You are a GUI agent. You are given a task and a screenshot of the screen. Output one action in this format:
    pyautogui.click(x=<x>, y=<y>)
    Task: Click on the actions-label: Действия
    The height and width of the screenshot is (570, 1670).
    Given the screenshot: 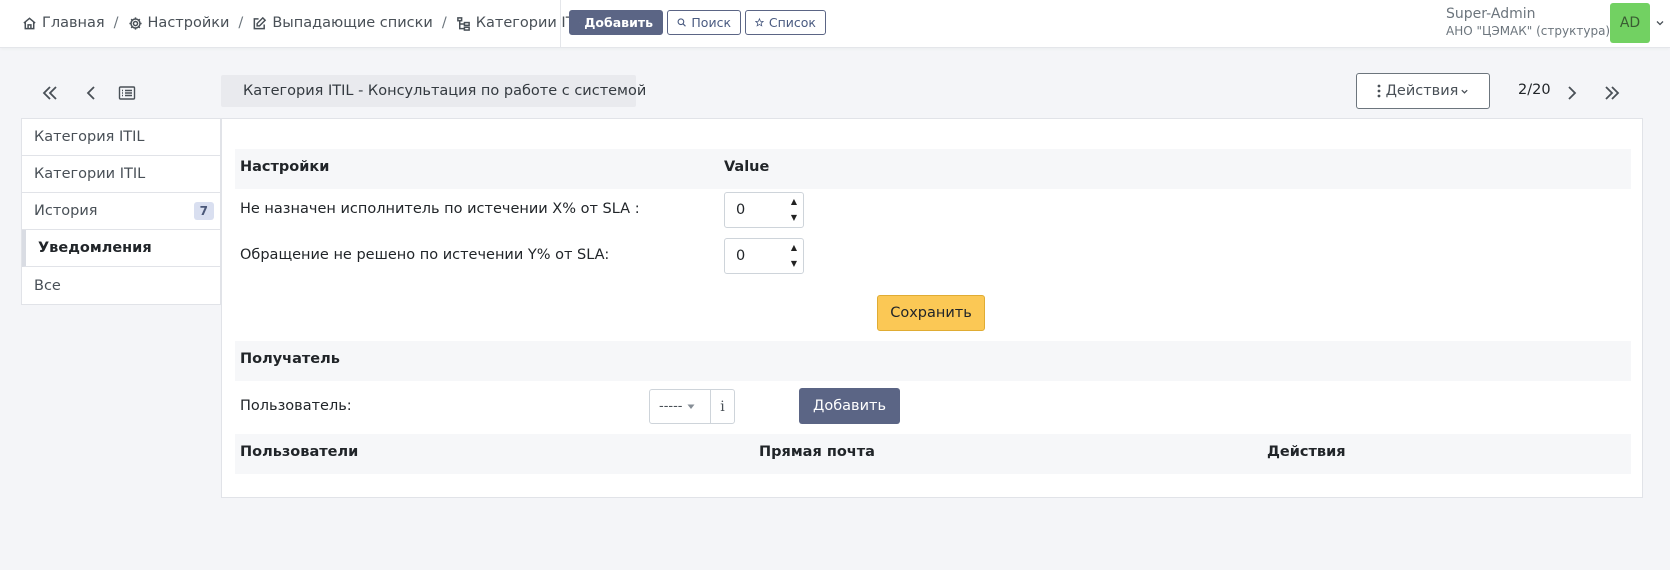 What is the action you would take?
    pyautogui.click(x=1422, y=91)
    